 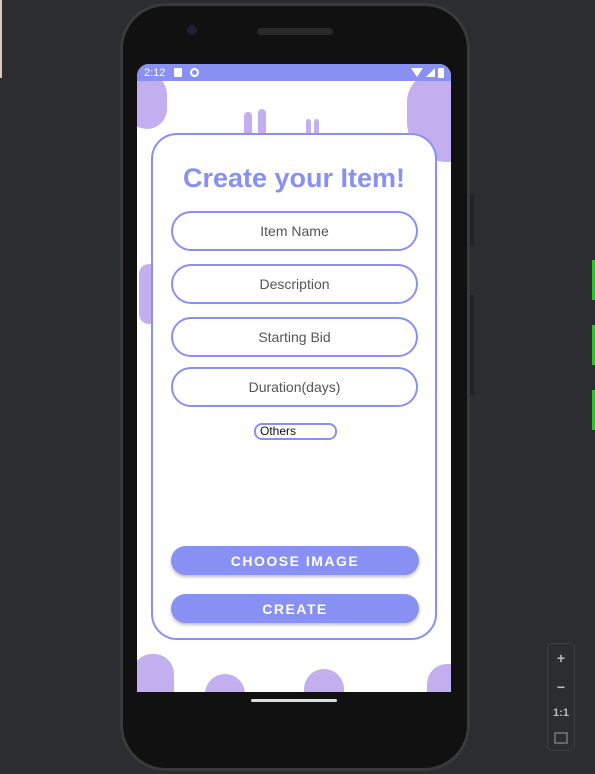 What do you see at coordinates (561, 737) in the screenshot?
I see `fit-screen-icon` at bounding box center [561, 737].